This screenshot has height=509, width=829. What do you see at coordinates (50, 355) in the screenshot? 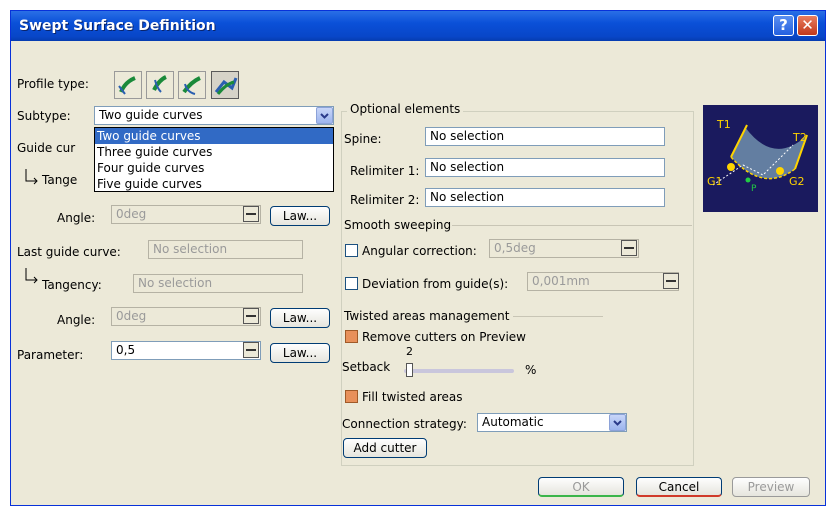
I see `parameter-label: Parameter:` at bounding box center [50, 355].